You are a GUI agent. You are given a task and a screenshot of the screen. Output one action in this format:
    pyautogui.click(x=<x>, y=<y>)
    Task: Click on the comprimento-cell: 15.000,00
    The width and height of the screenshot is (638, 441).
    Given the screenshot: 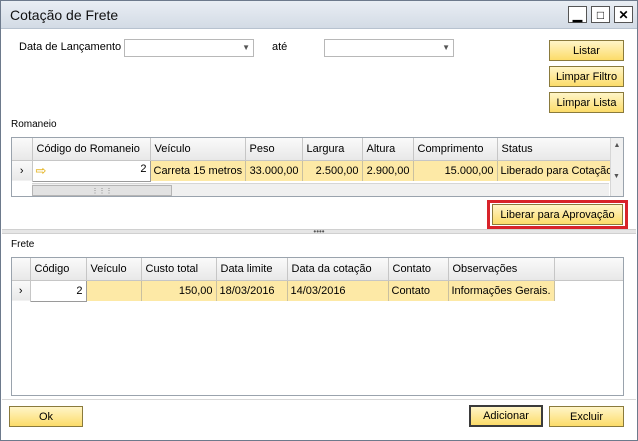 What is the action you would take?
    pyautogui.click(x=455, y=170)
    